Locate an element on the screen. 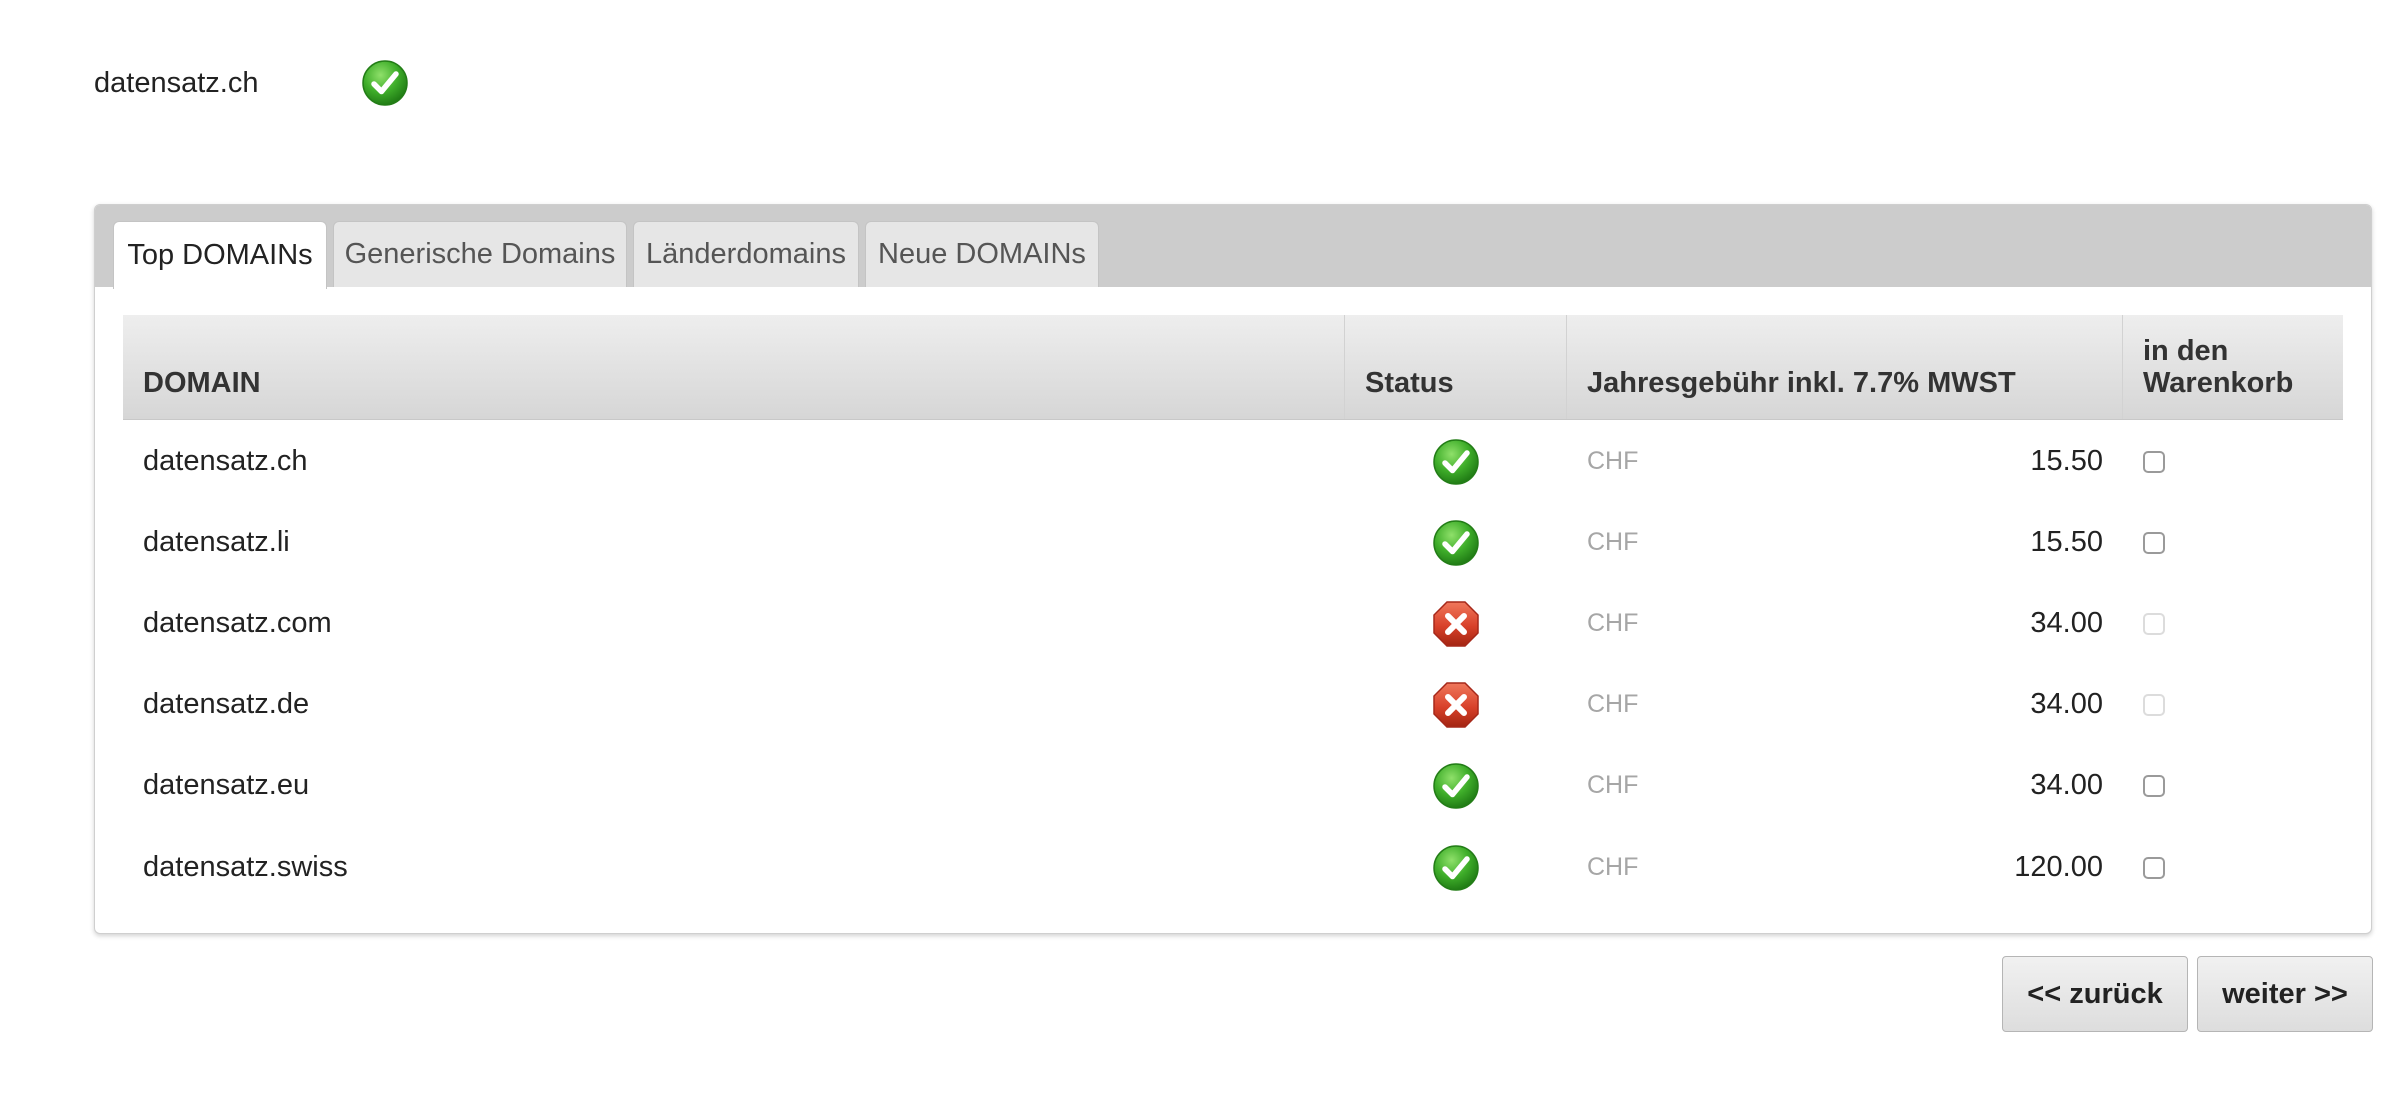 The width and height of the screenshot is (2382, 1100). column-header-fee: Jahresgebühr inkl. 7.7% MWST is located at coordinates (1845, 367).